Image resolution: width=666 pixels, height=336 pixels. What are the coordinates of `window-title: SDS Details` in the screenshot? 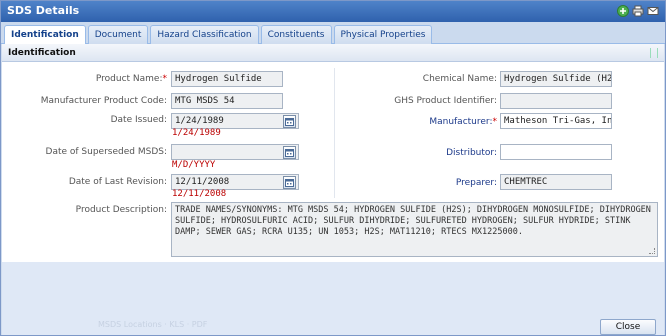 It's located at (43, 10).